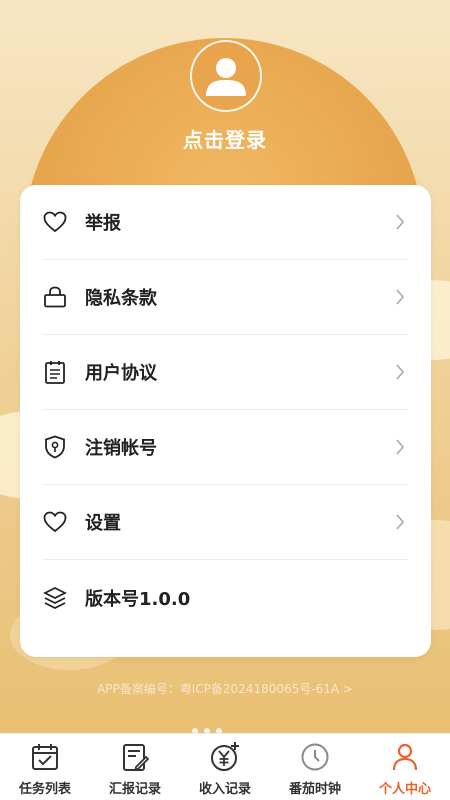 This screenshot has width=450, height=800. Describe the element at coordinates (103, 223) in the screenshot. I see `menu-item-label: 举报` at that location.